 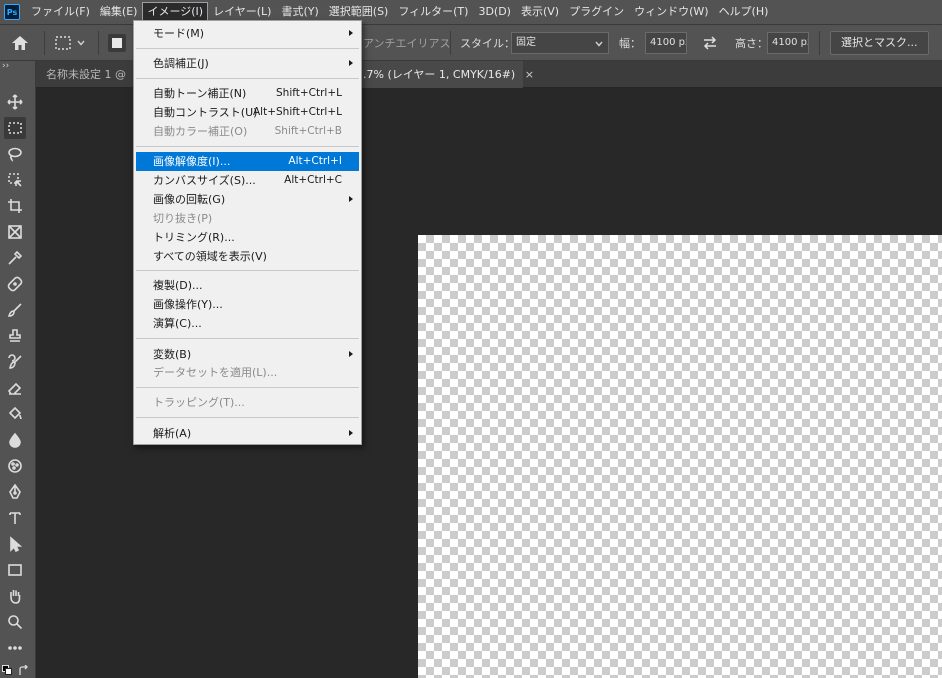 I want to click on swap-colors-icon, so click(x=23, y=671).